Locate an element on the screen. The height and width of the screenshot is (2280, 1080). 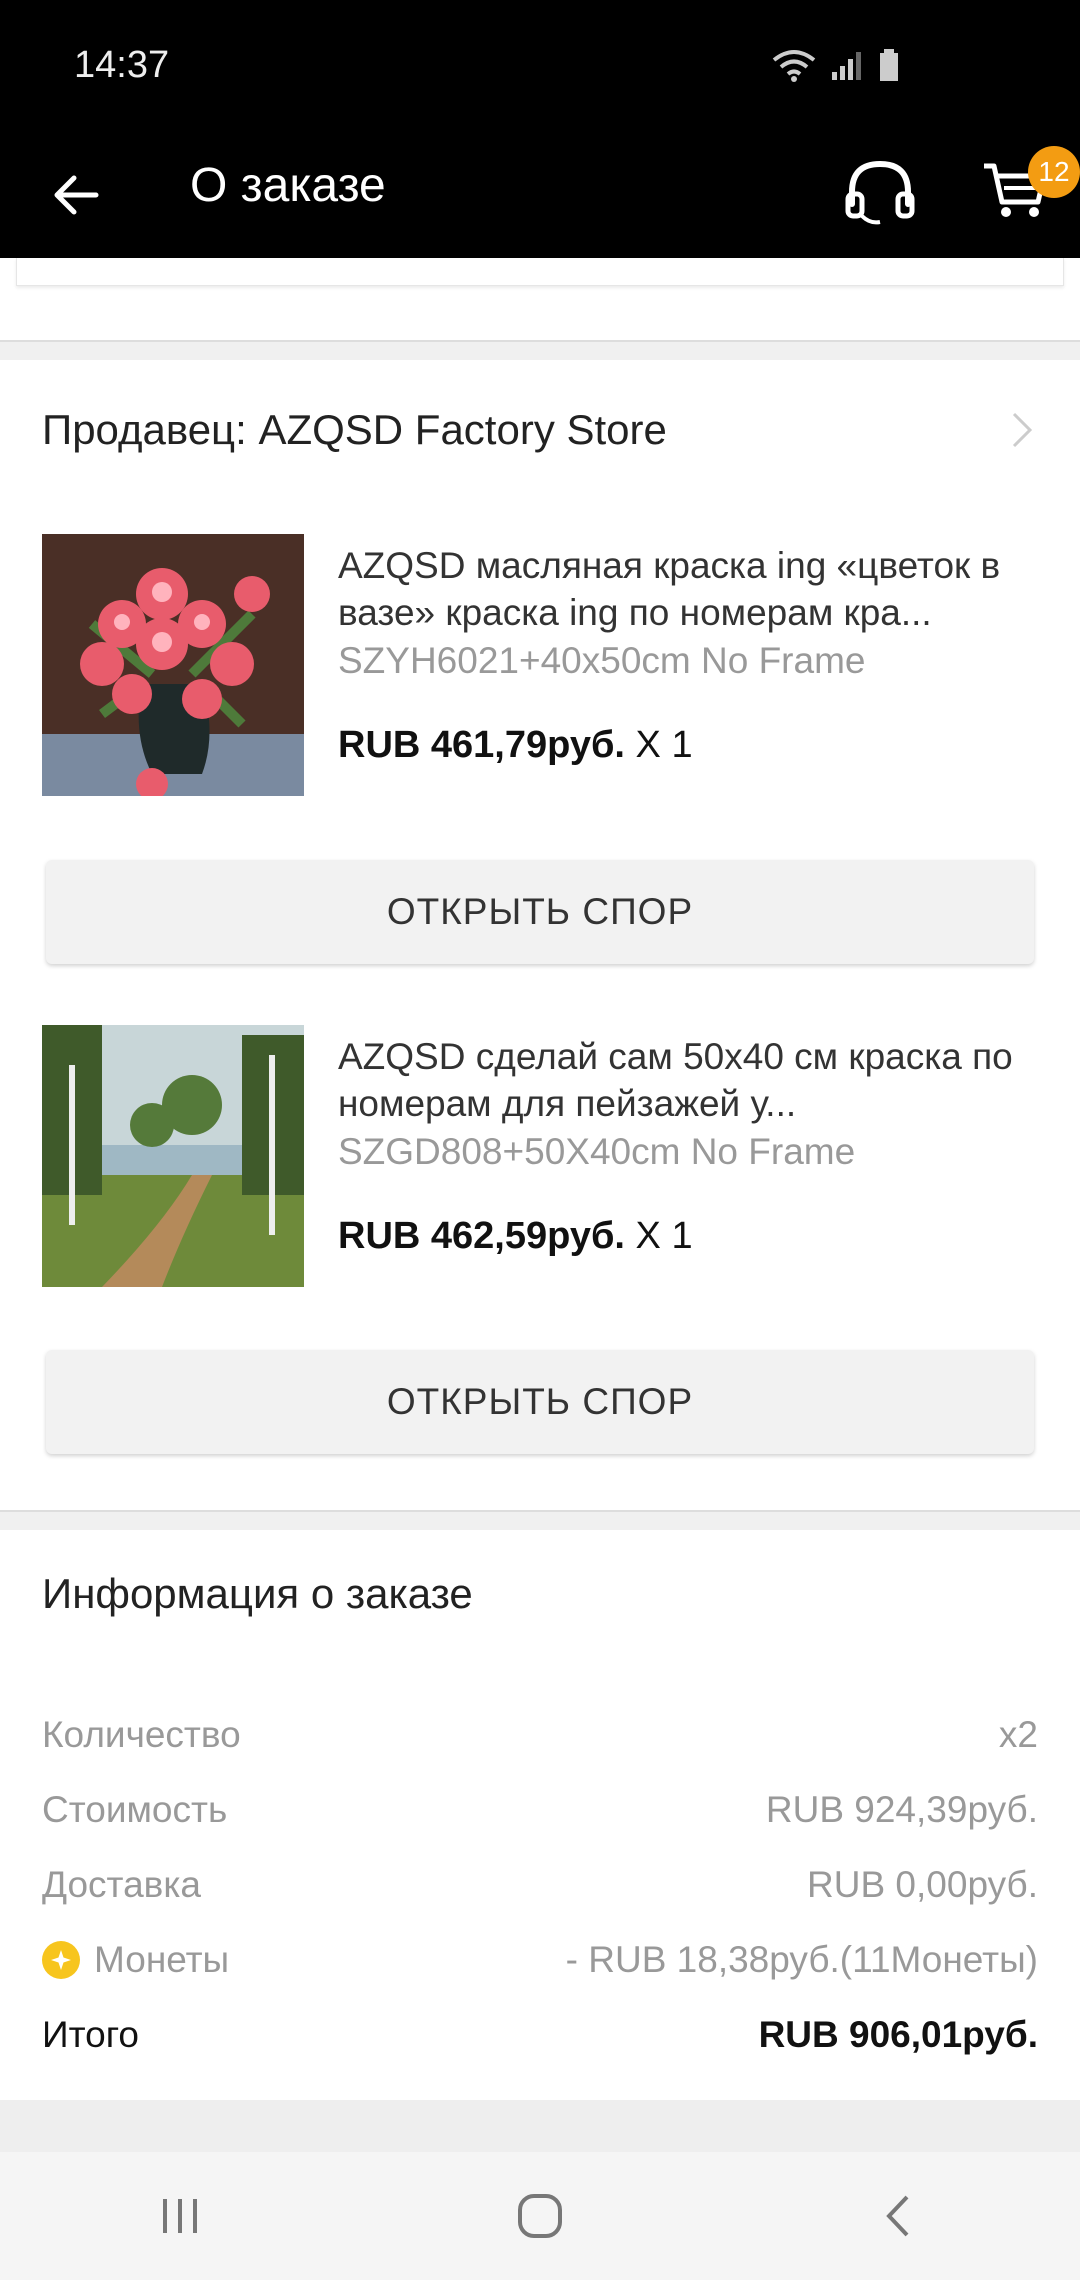
back-arrow-icon is located at coordinates (76, 195).